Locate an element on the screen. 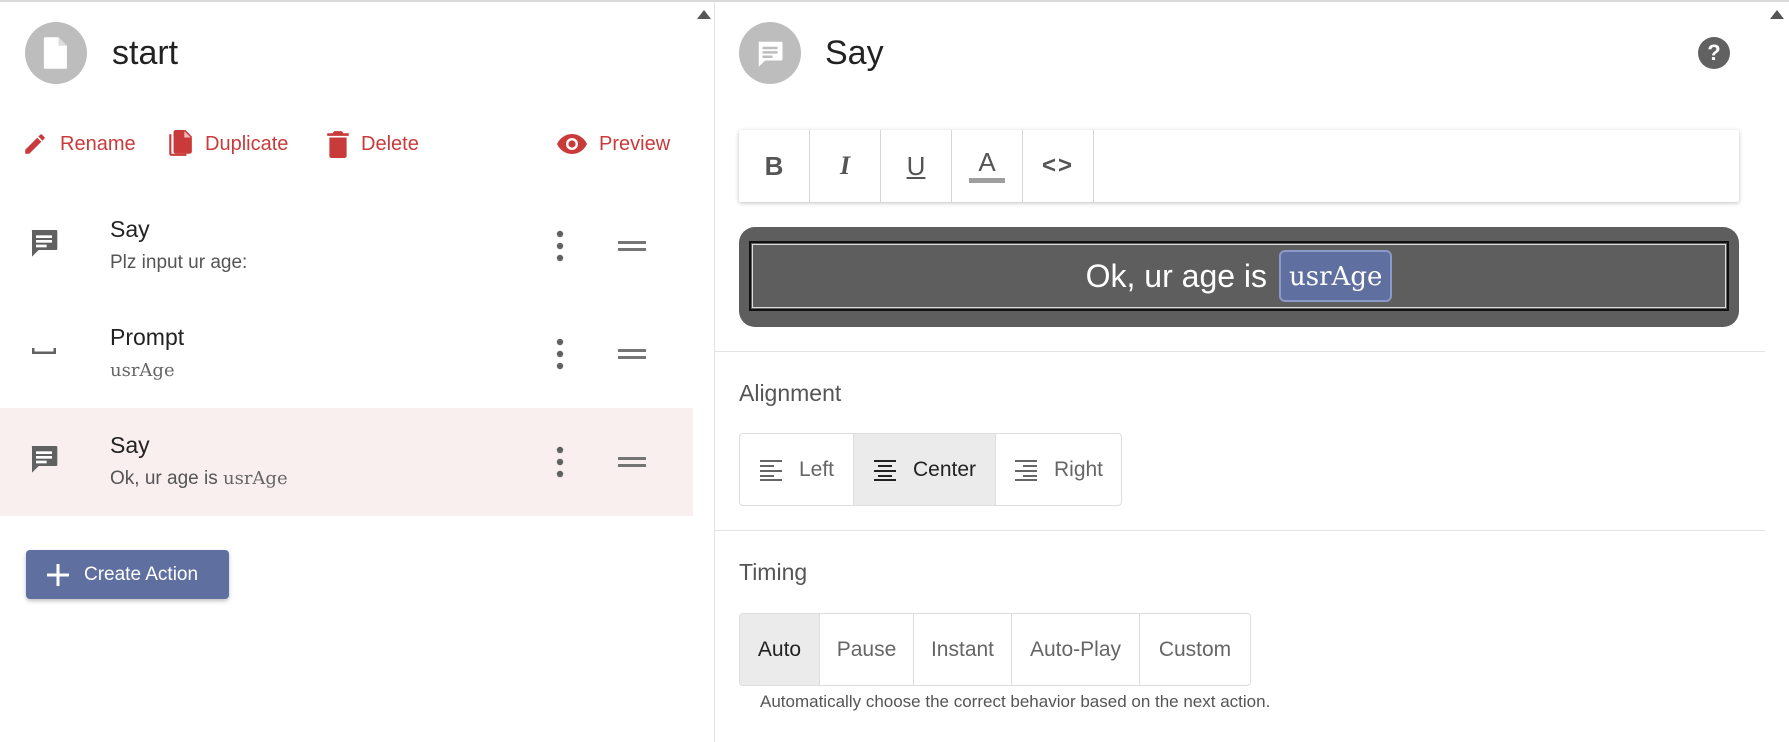  italic-icon: I is located at coordinates (845, 165).